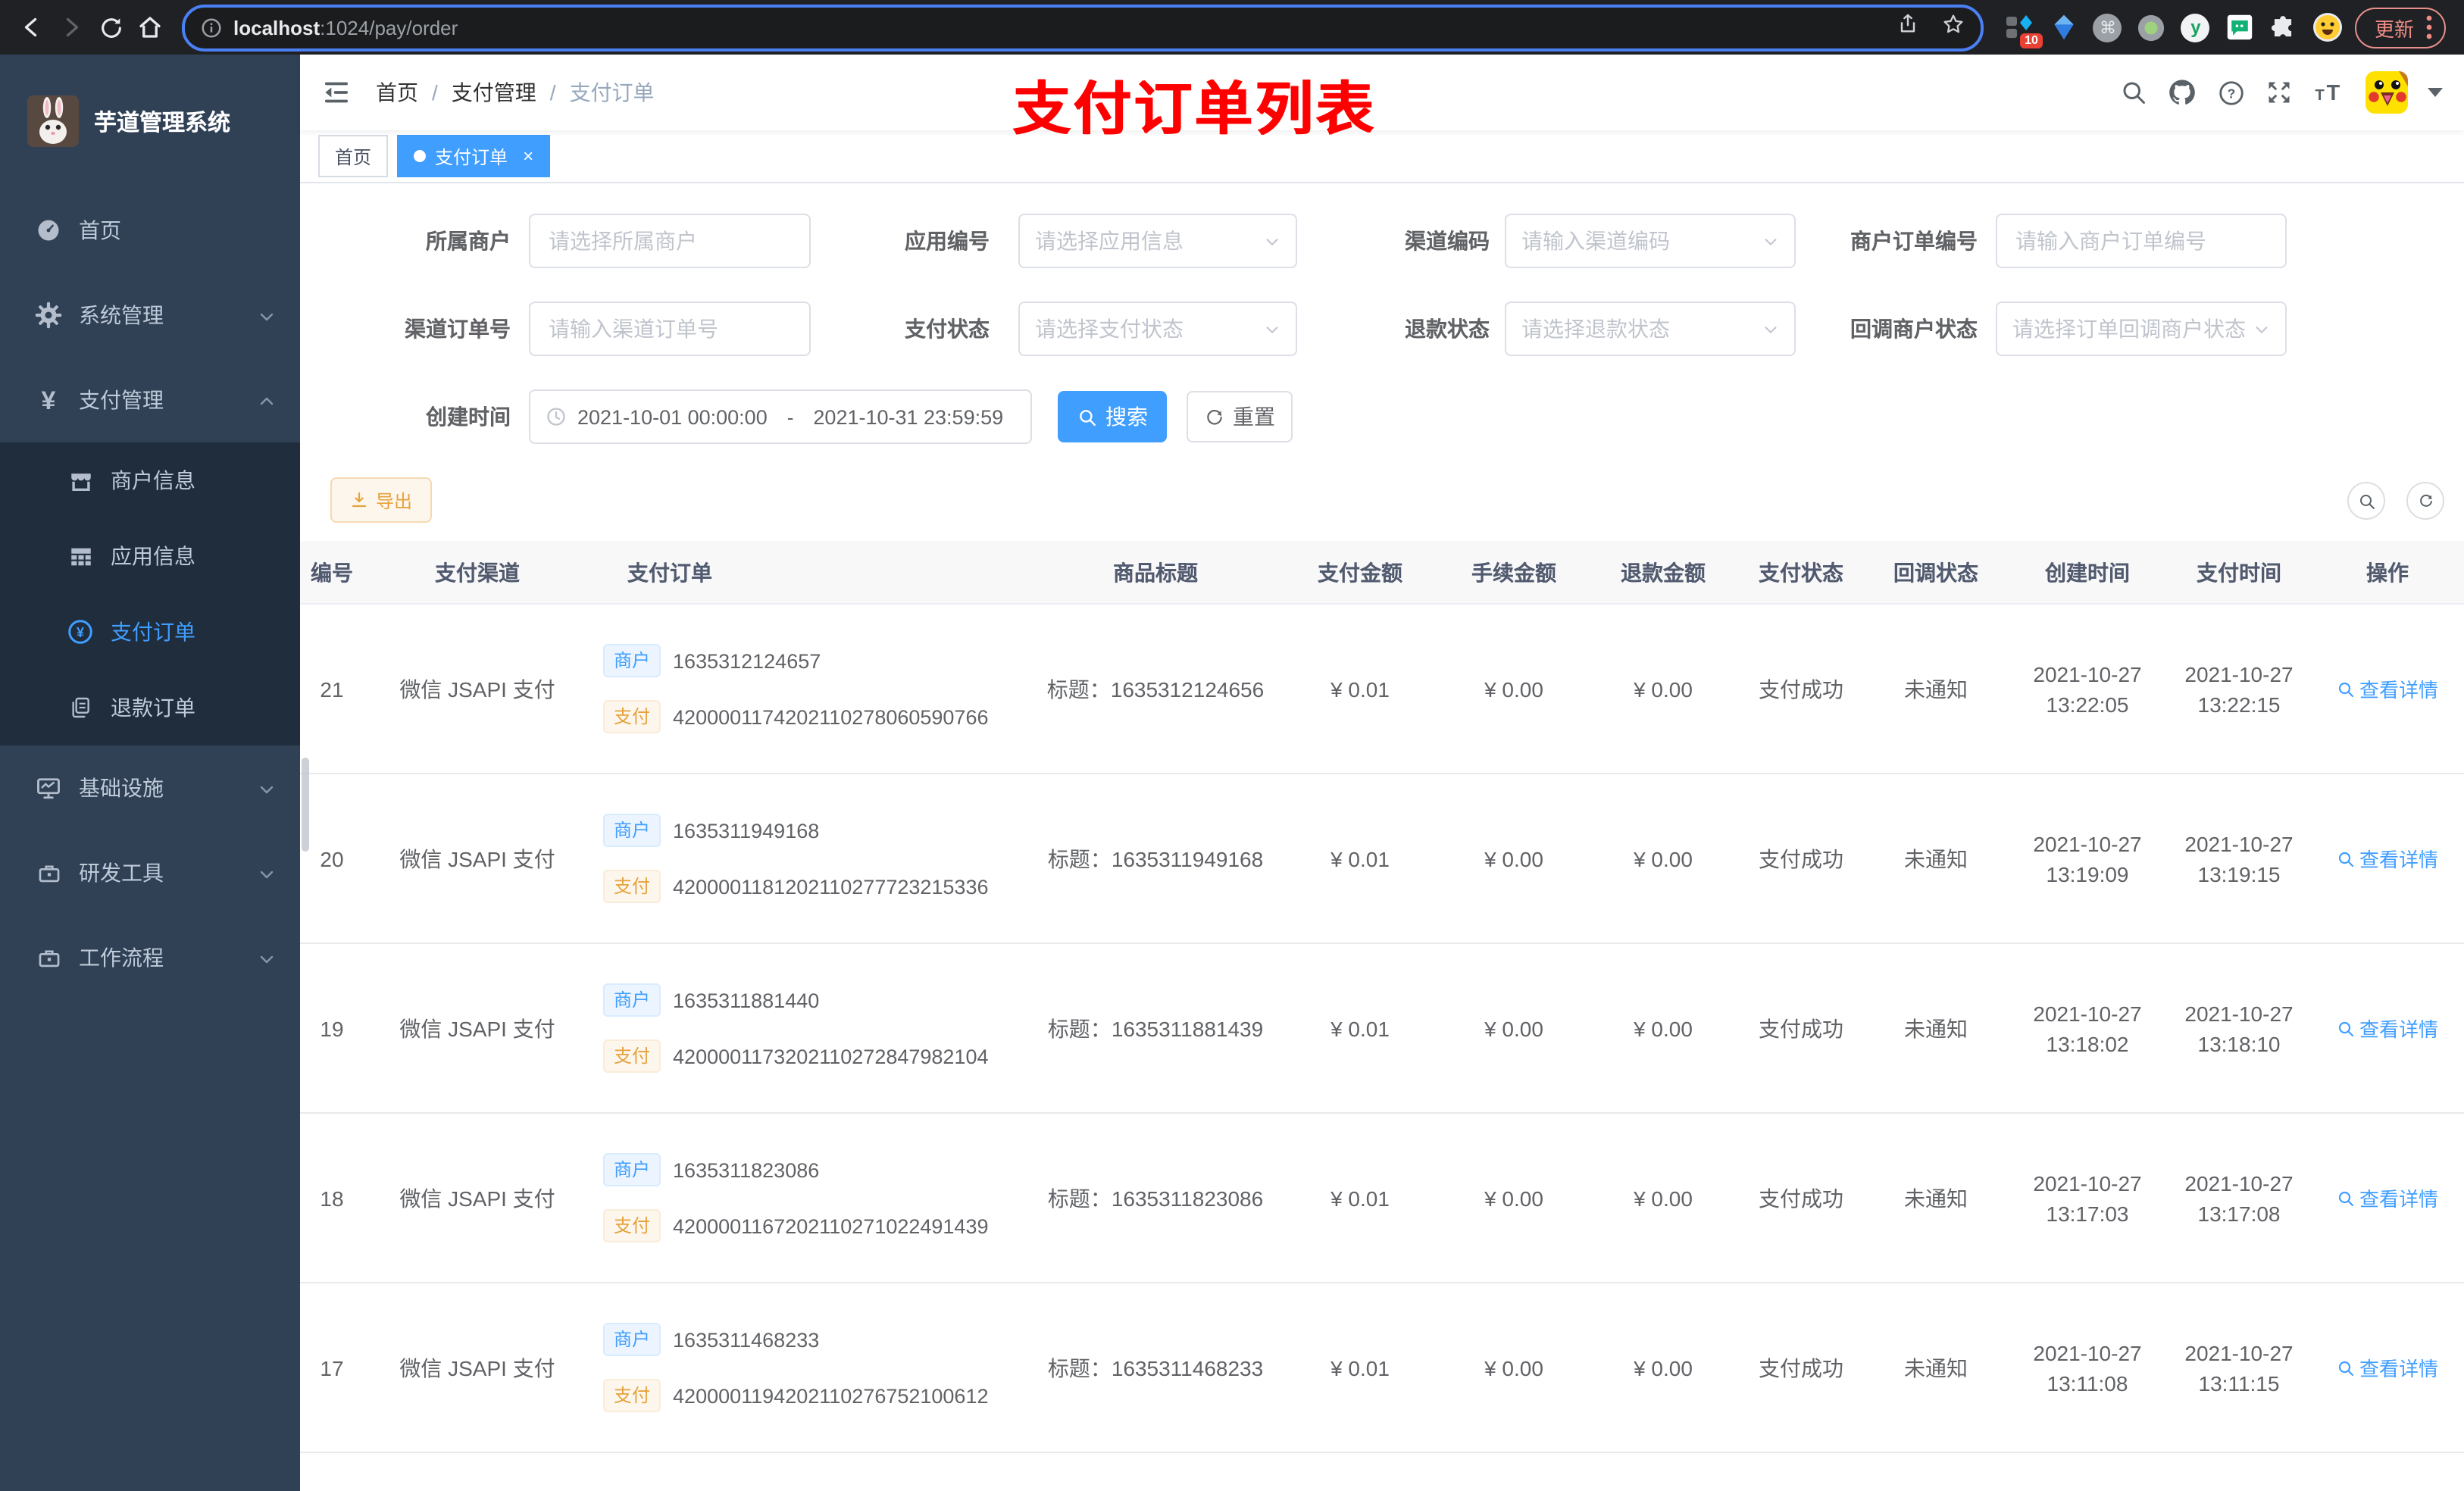 This screenshot has height=1491, width=2464. Describe the element at coordinates (2387, 572) in the screenshot. I see `col-header: 操作` at that location.